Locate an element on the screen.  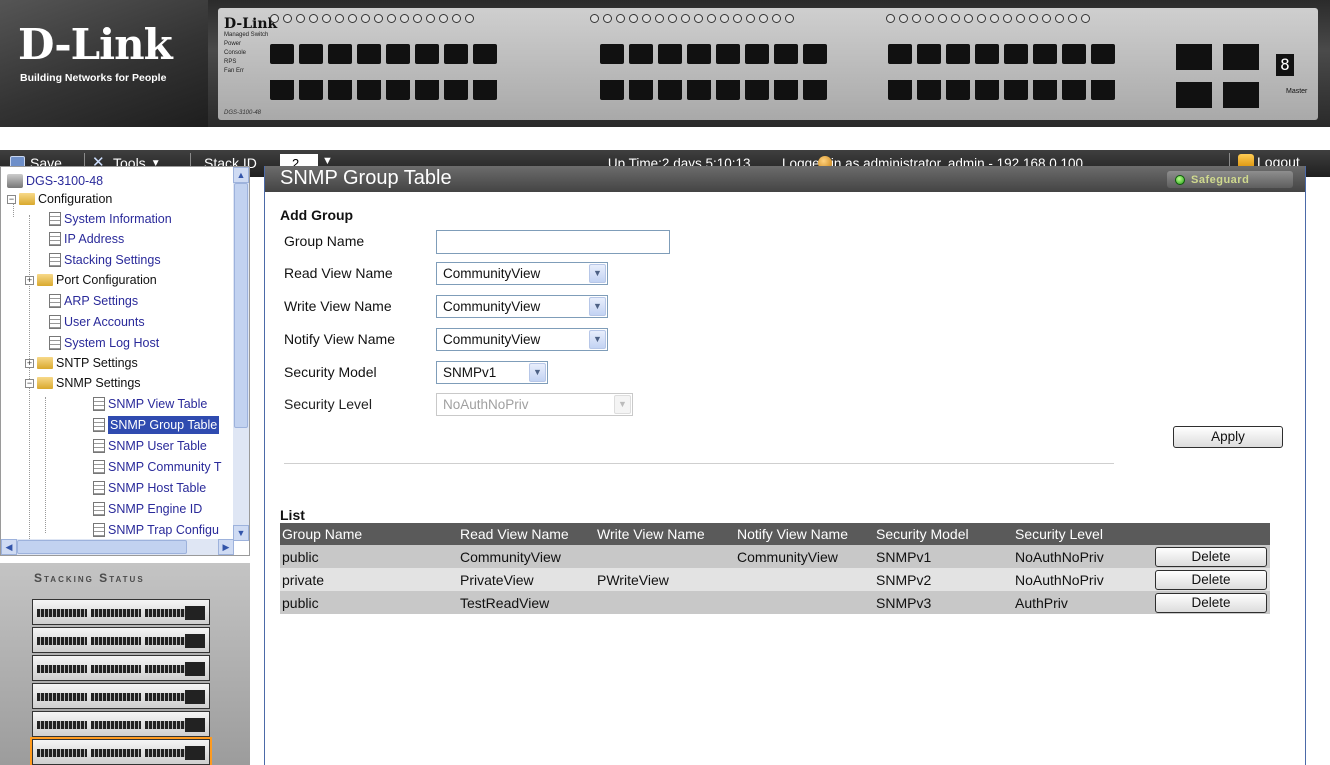
read-view-select: CommunityView ▼ is located at coordinates (522, 273).